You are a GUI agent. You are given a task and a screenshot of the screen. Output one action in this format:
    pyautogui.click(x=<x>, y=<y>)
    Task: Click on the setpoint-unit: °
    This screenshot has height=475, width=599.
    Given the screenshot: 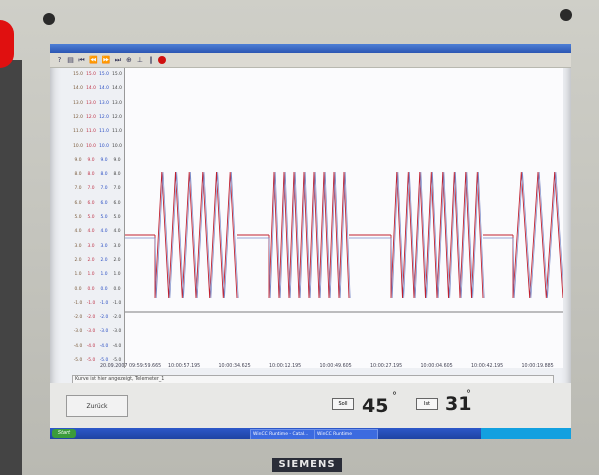 What is the action you would take?
    pyautogui.click(x=394, y=396)
    